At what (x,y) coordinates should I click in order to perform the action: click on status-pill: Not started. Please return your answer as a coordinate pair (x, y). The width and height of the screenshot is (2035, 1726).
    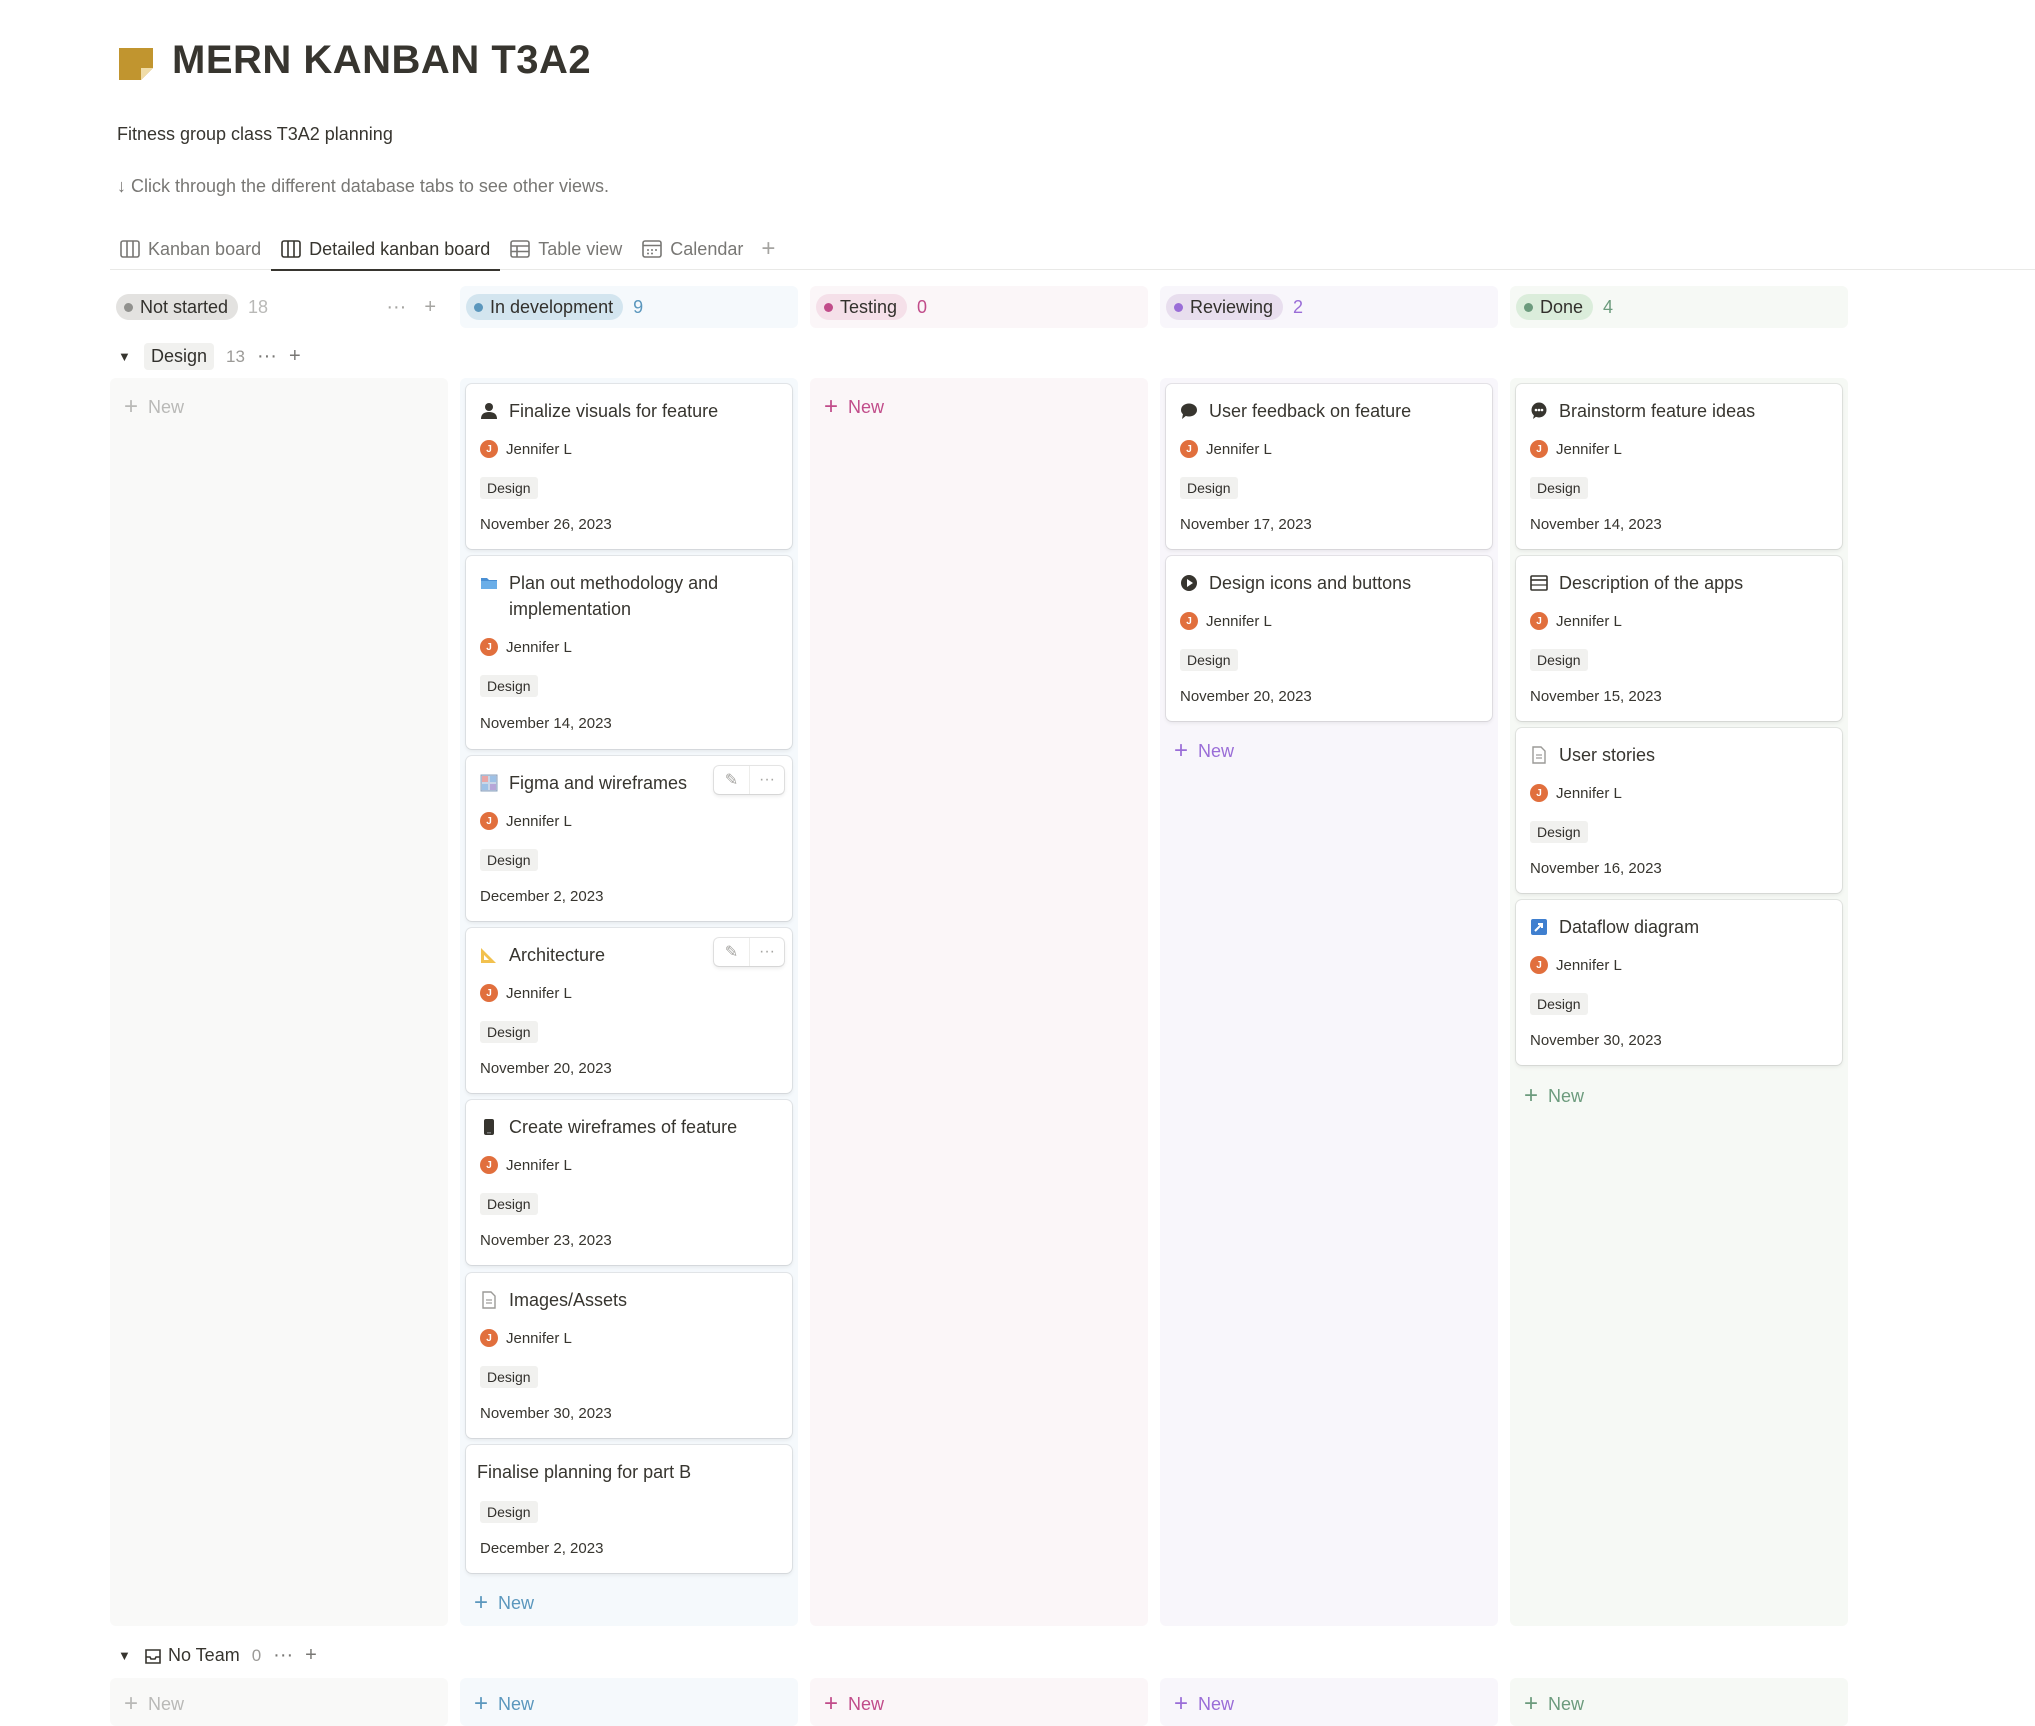
    Looking at the image, I should click on (177, 307).